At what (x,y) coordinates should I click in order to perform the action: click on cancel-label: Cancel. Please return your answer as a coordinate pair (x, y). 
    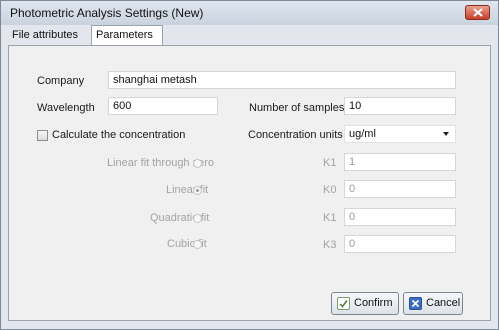
    Looking at the image, I should click on (443, 303).